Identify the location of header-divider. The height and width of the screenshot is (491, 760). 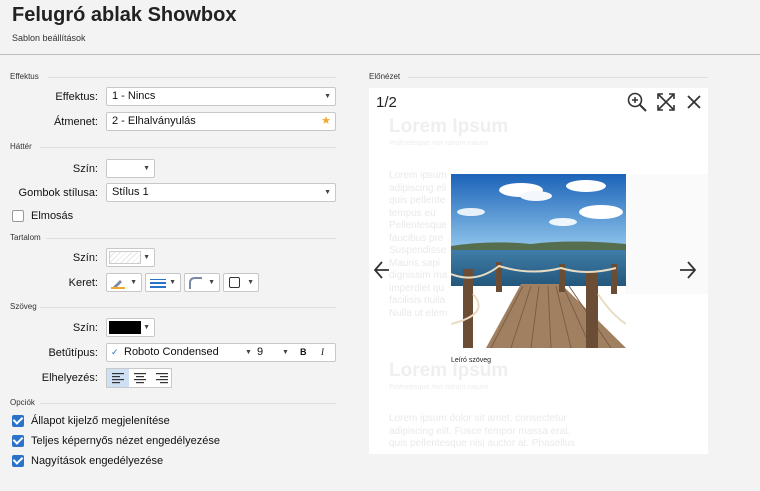
(380, 54).